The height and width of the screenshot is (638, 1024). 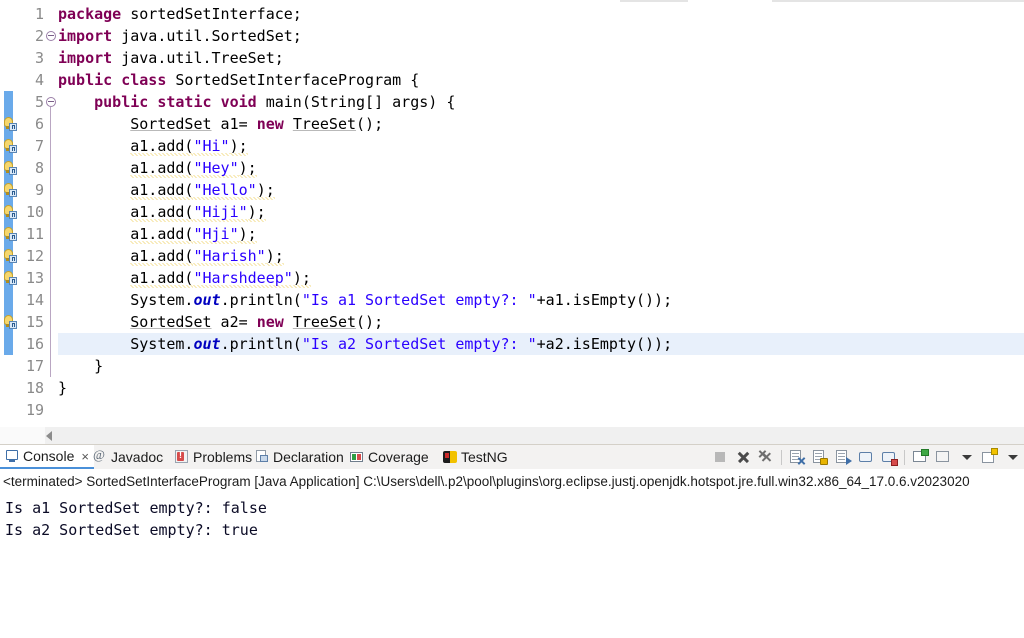 I want to click on display-selected-console-dropdown, so click(x=966, y=457).